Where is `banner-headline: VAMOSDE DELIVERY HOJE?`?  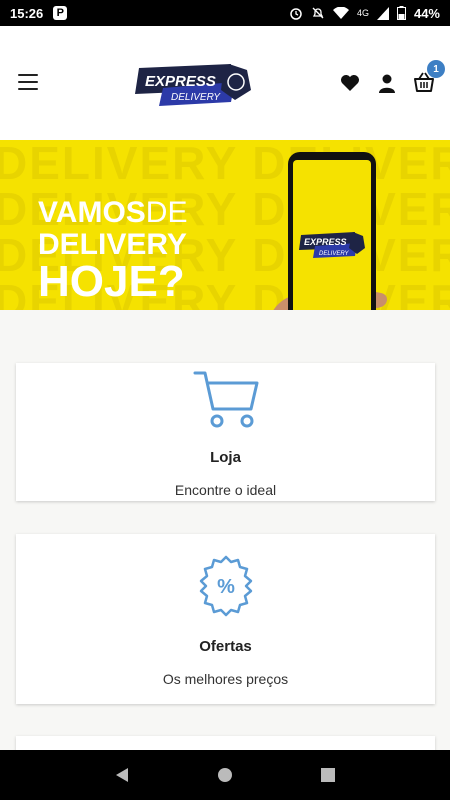
banner-headline: VAMOSDE DELIVERY HOJE? is located at coordinates (112, 251).